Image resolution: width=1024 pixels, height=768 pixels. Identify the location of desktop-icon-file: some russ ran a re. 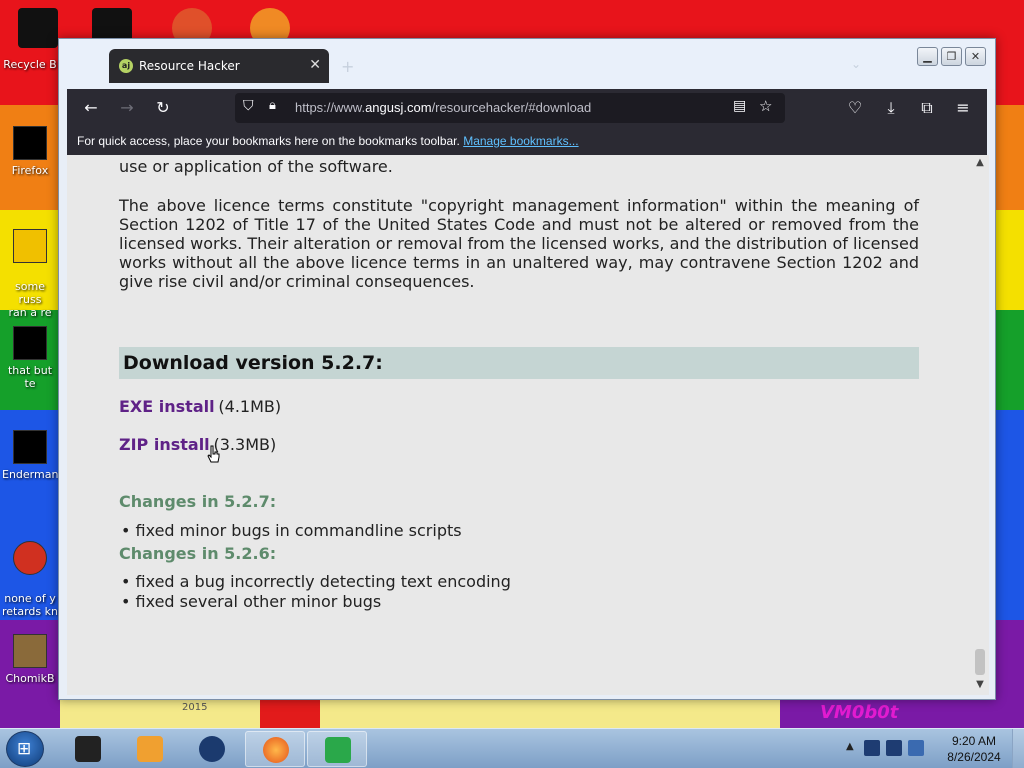
(30, 267).